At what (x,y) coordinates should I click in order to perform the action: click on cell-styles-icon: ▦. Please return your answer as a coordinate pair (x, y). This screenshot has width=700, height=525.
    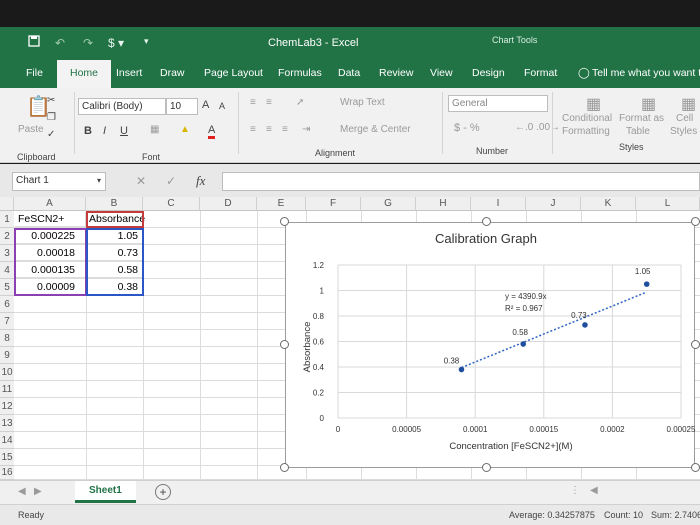
    Looking at the image, I should click on (688, 104).